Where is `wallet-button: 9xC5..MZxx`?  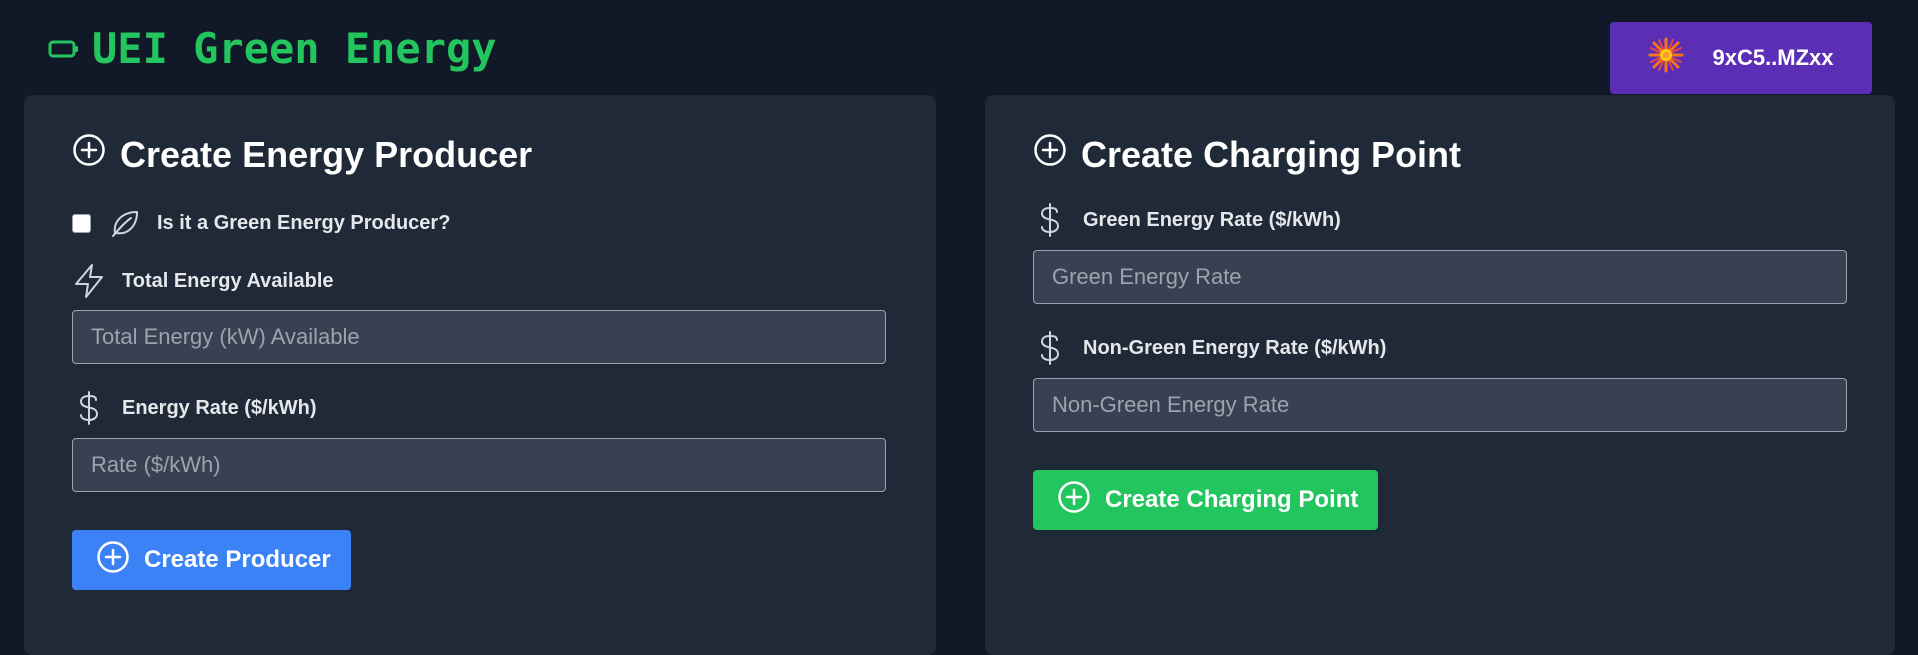 wallet-button: 9xC5..MZxx is located at coordinates (1741, 58).